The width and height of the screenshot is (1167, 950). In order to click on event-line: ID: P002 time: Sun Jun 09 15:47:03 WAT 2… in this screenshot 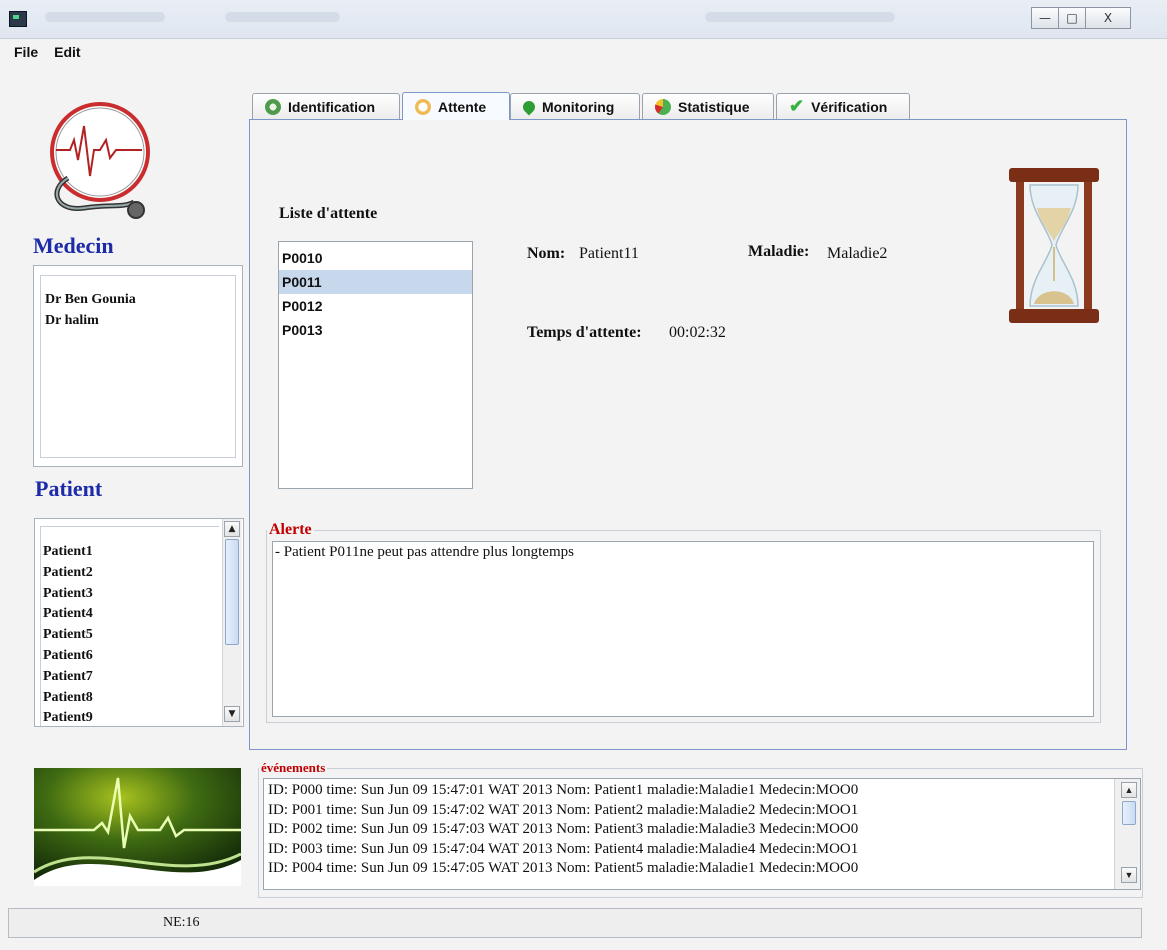, I will do `click(563, 829)`.